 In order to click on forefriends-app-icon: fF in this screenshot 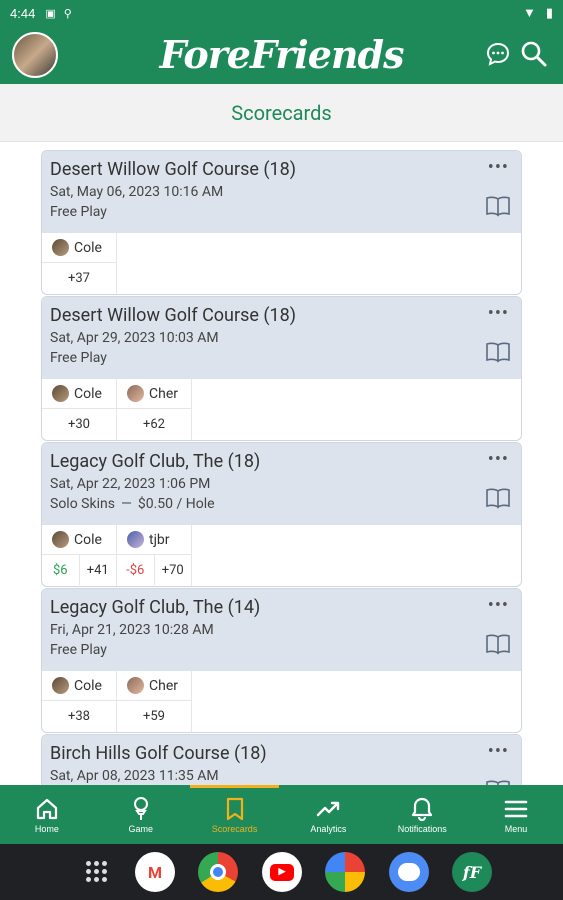, I will do `click(472, 872)`.